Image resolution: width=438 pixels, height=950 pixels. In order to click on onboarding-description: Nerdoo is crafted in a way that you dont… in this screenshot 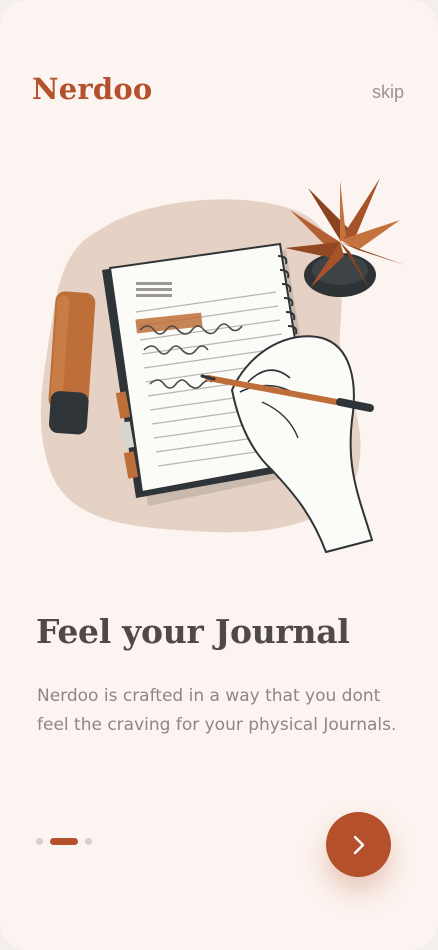, I will do `click(217, 710)`.